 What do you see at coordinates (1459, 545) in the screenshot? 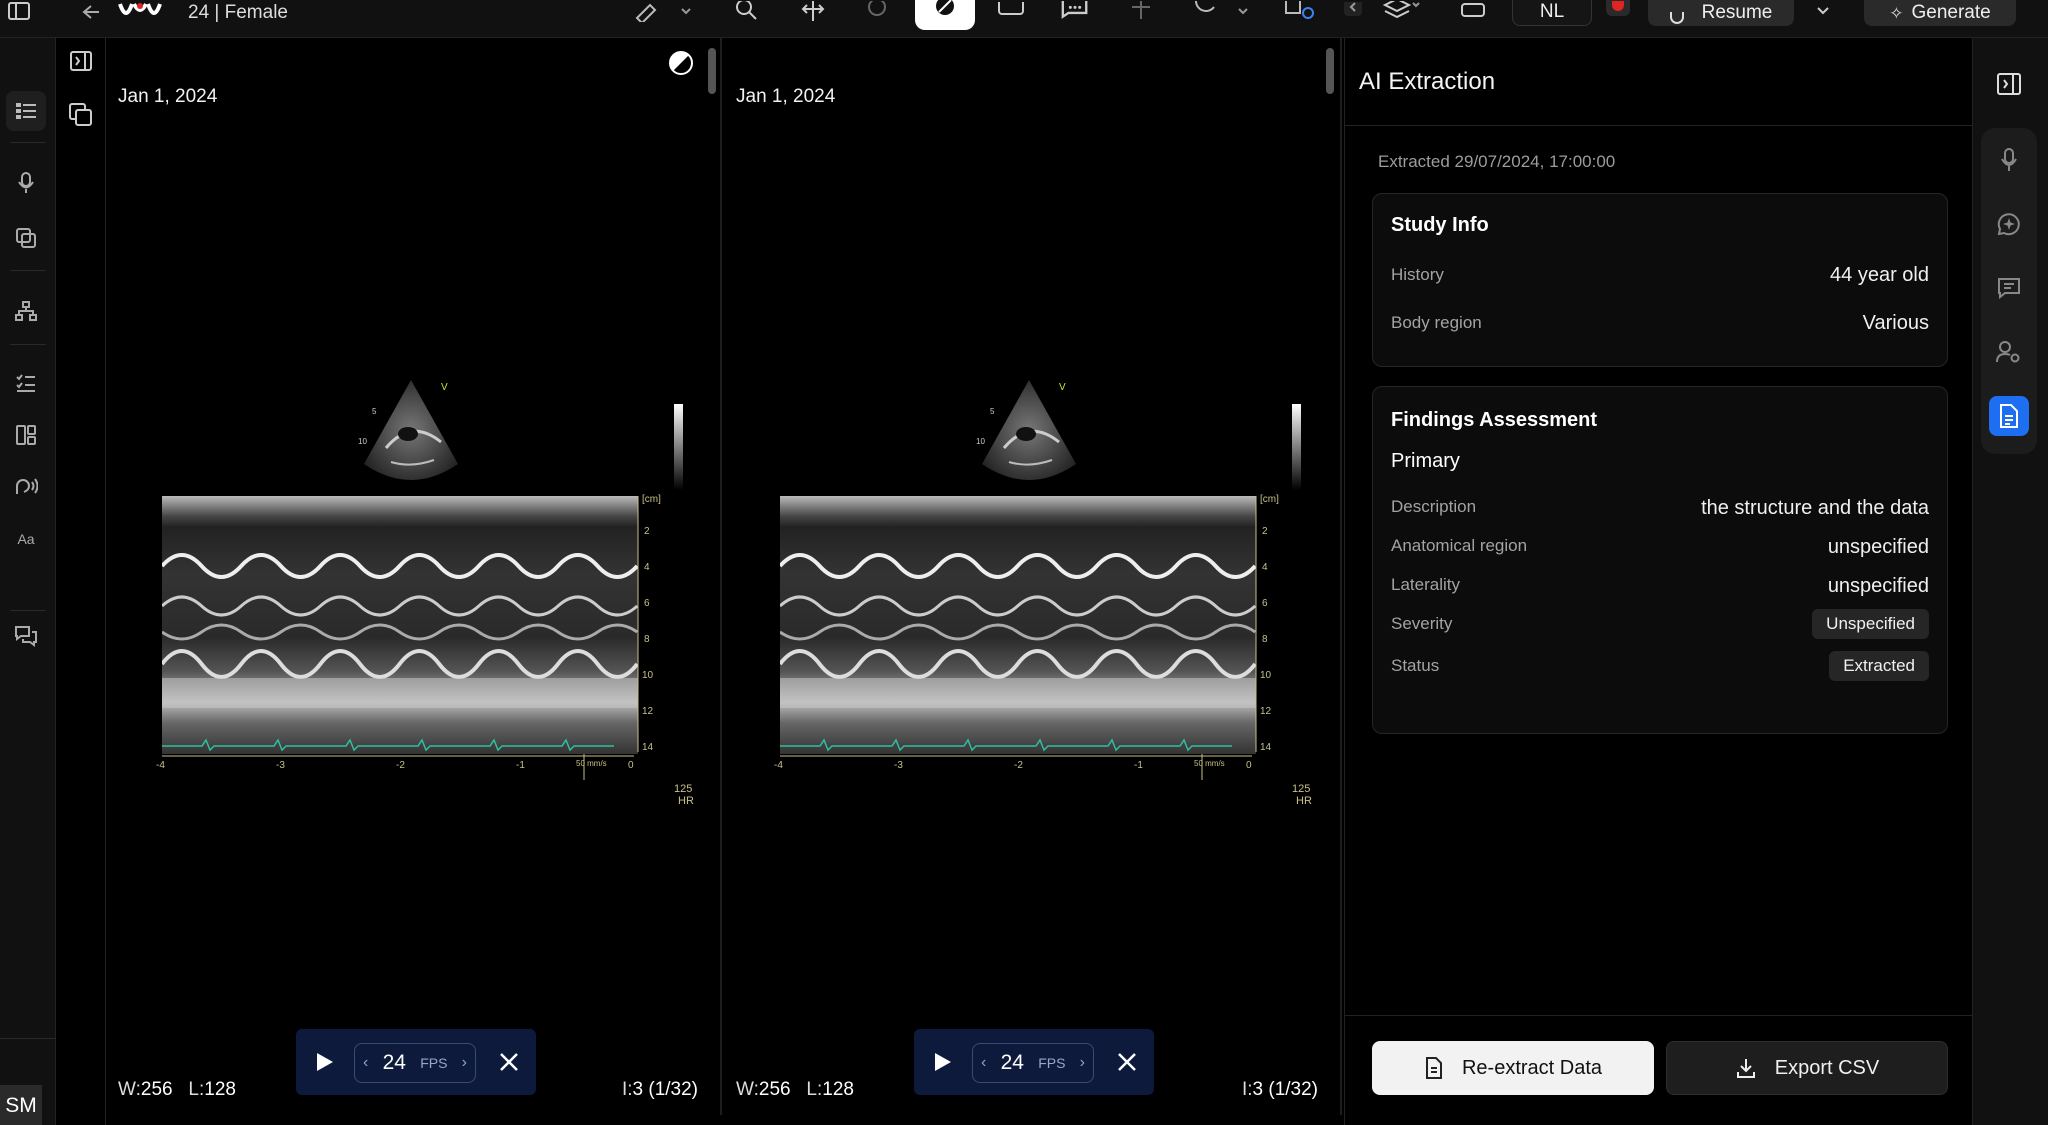
I see `anatomical-region-label: Anatomical region` at bounding box center [1459, 545].